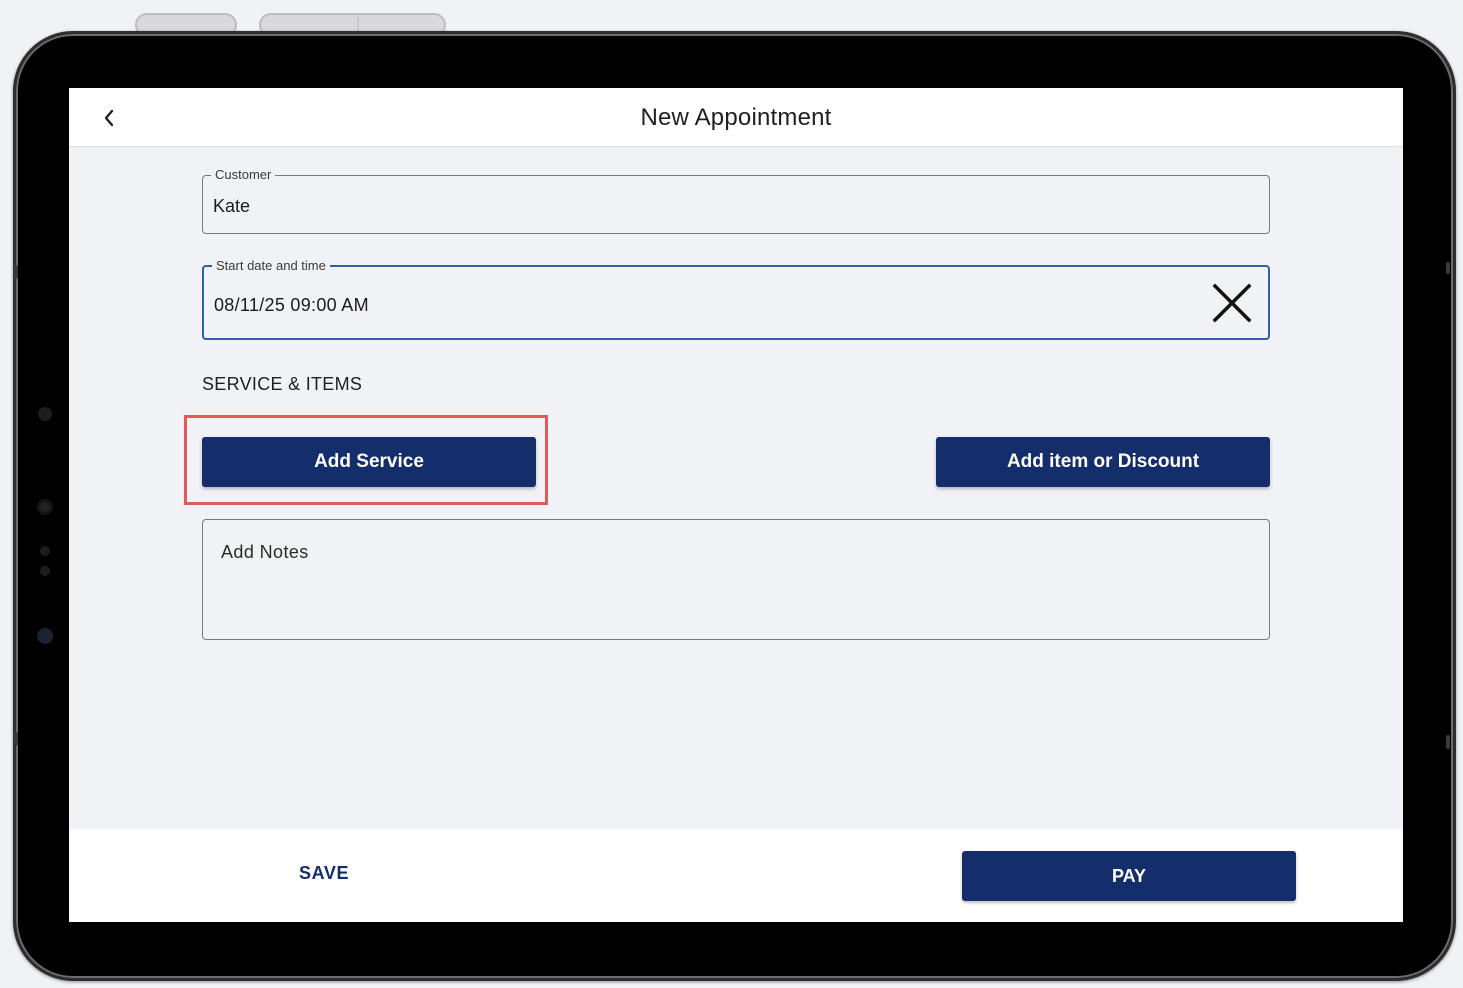  What do you see at coordinates (282, 384) in the screenshot?
I see `section-title: SERVICE & ITEMS` at bounding box center [282, 384].